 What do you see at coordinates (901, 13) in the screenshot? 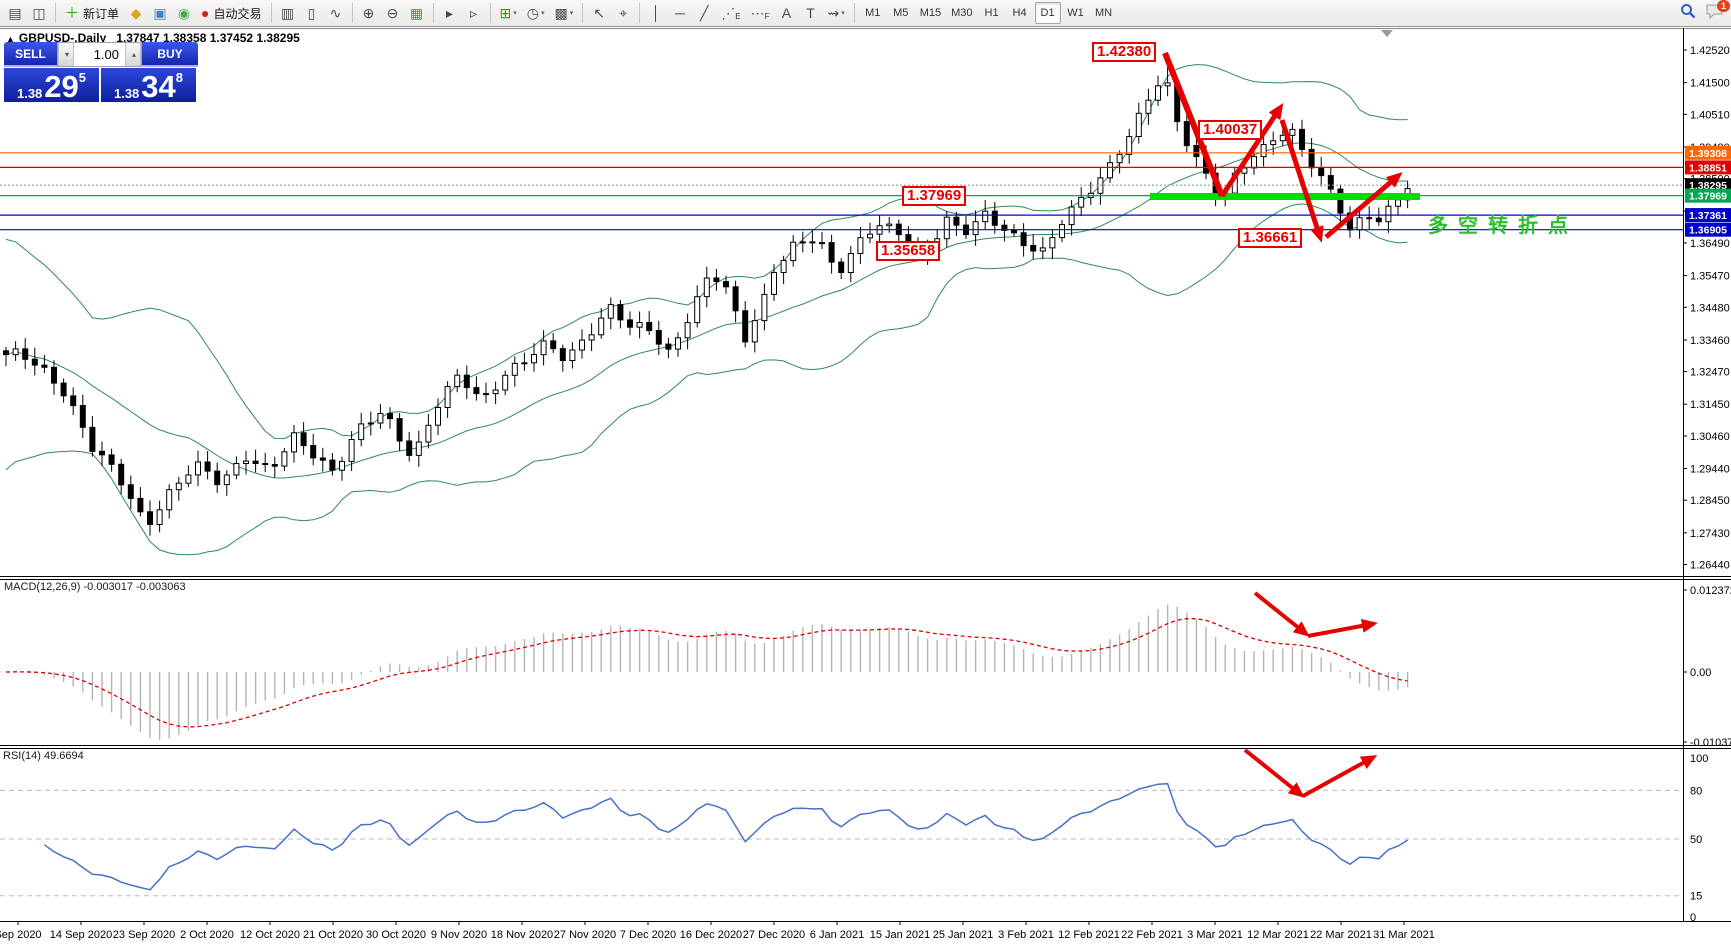
I see `timeframe-m5: M5` at bounding box center [901, 13].